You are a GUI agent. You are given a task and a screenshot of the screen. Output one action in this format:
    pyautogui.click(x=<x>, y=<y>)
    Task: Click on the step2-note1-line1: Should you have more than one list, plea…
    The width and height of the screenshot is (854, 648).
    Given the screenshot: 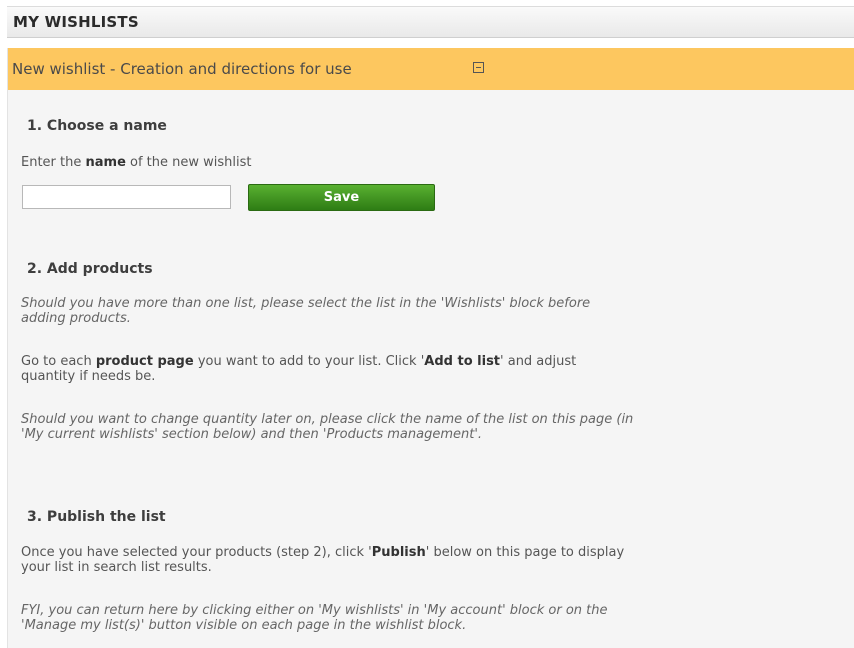 What is the action you would take?
    pyautogui.click(x=306, y=303)
    